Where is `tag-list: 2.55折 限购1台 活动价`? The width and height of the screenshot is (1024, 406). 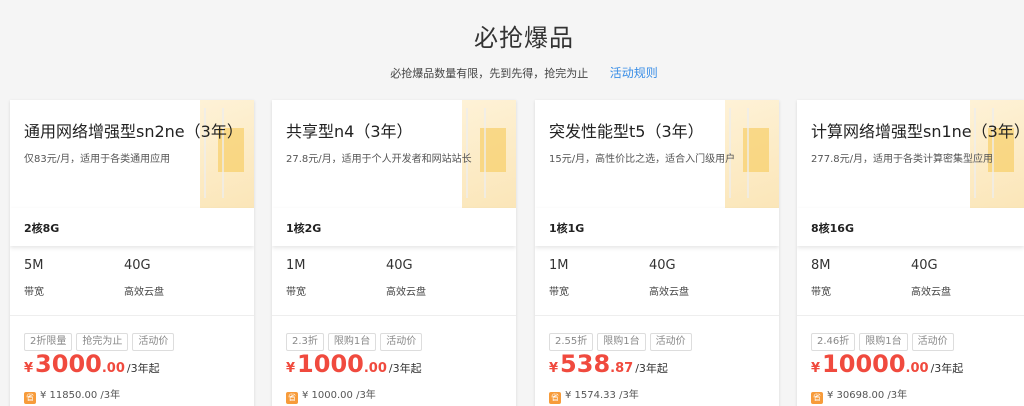 tag-list: 2.55折 限购1台 活动价 is located at coordinates (622, 340).